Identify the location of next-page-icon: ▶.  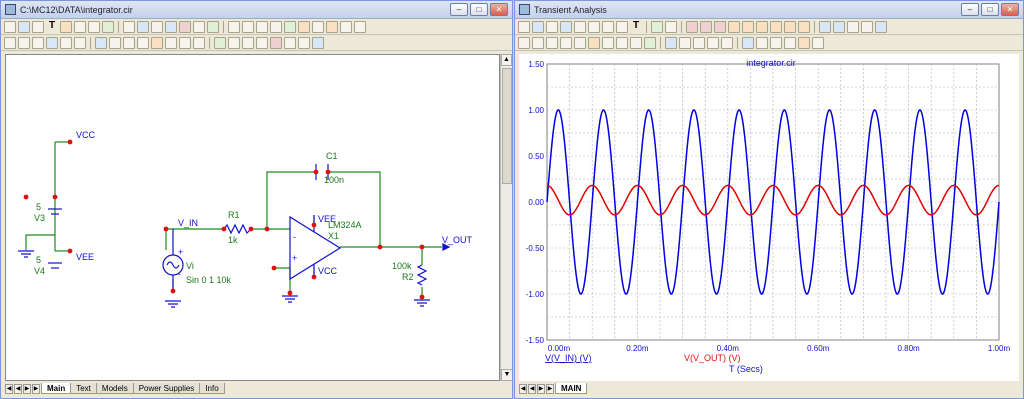
(27, 388).